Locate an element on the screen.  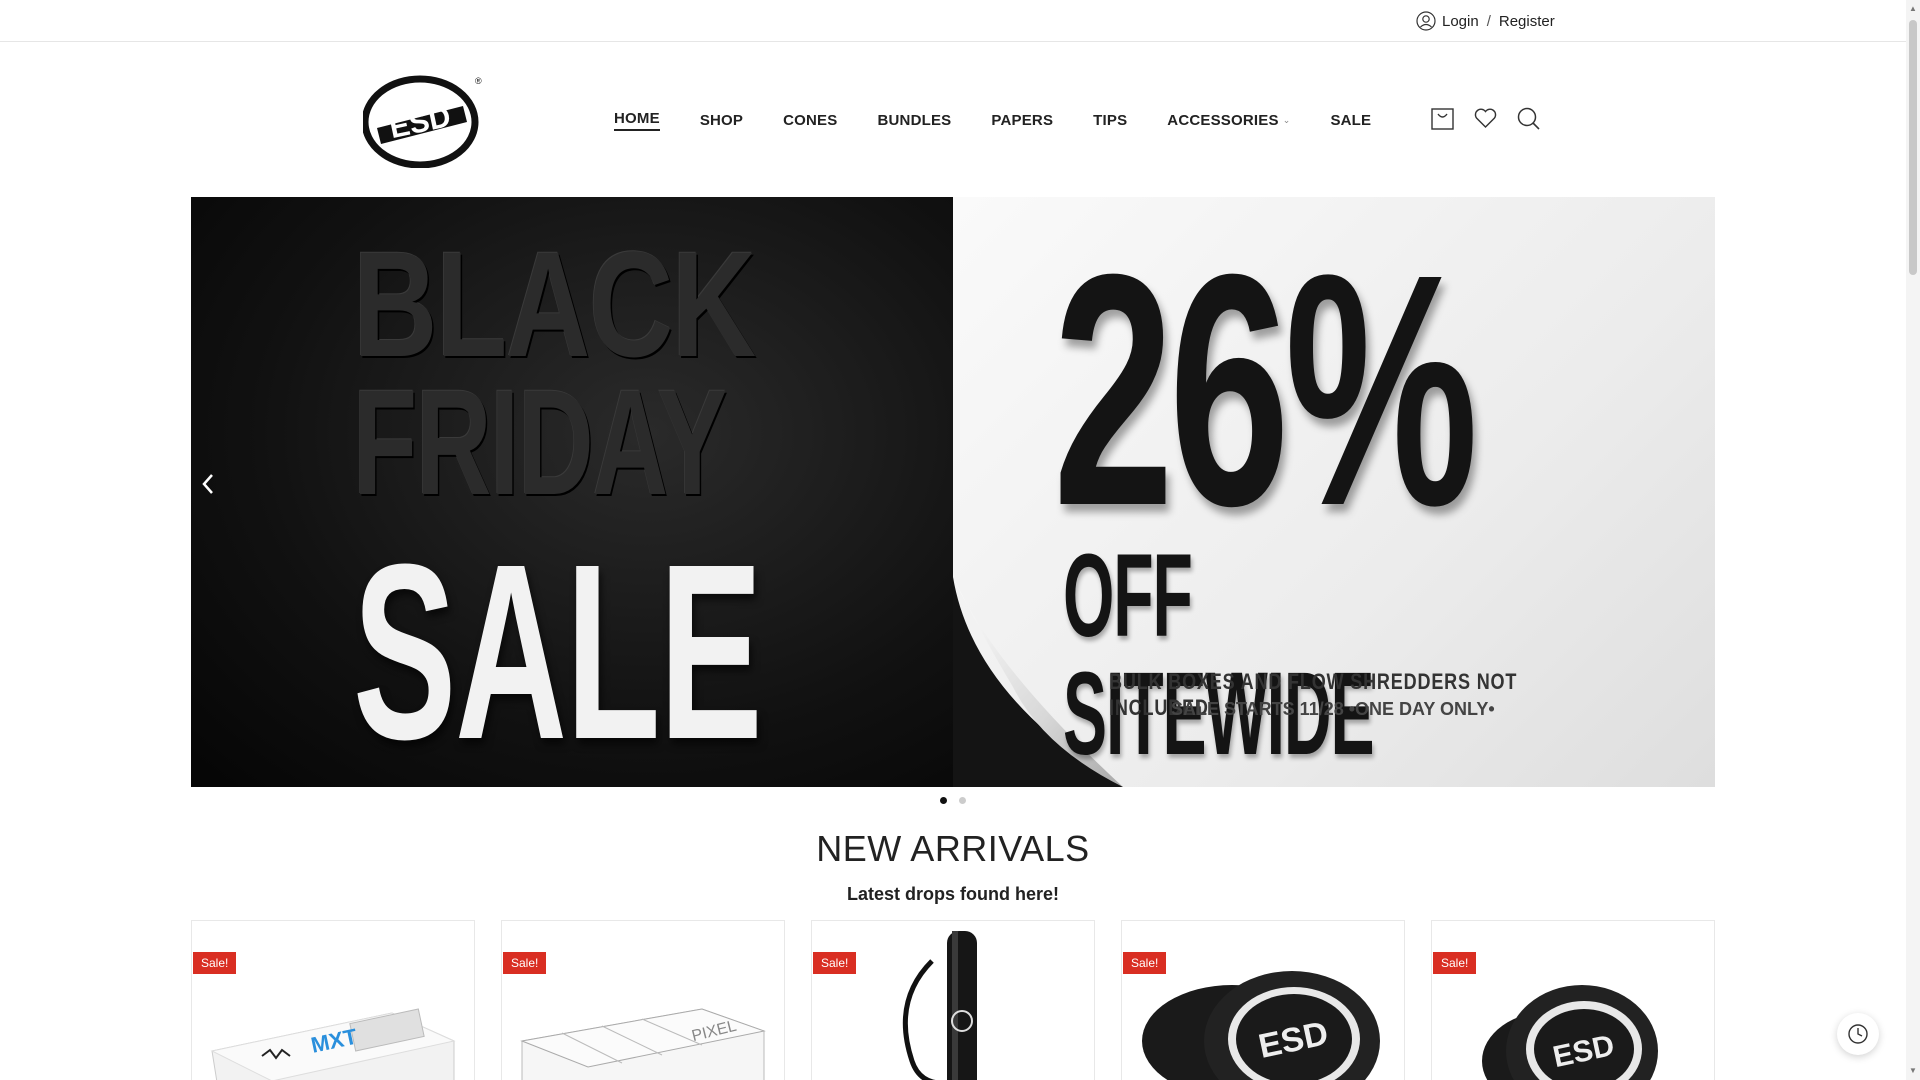
user-icon is located at coordinates (1426, 21).